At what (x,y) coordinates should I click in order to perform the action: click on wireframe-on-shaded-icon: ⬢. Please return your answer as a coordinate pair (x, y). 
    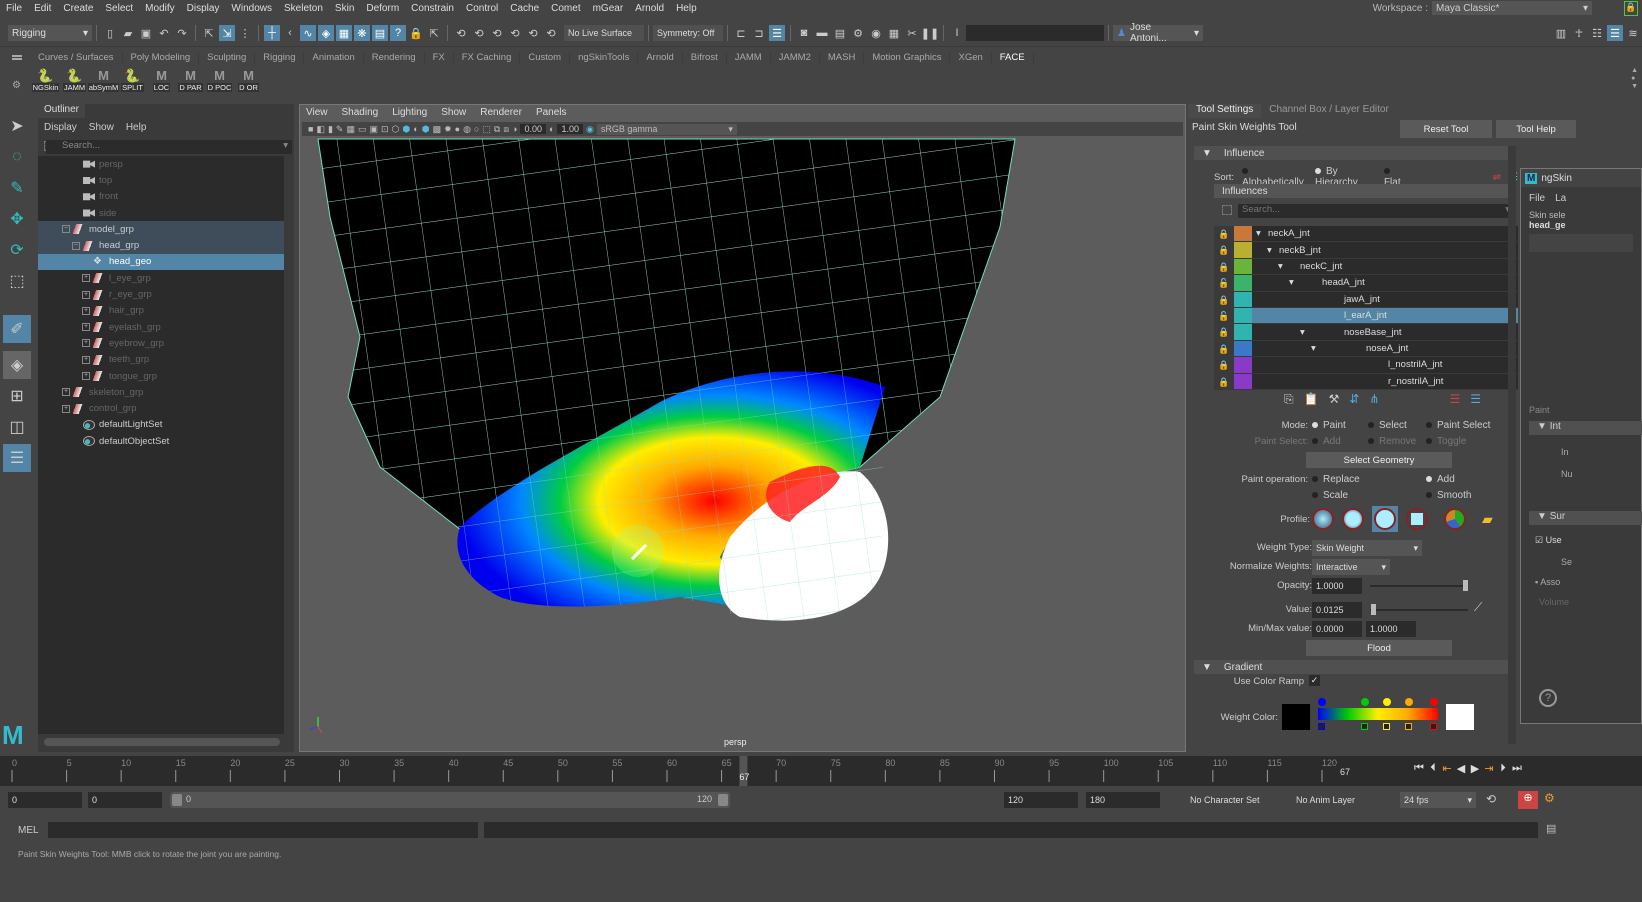
    Looking at the image, I should click on (426, 129).